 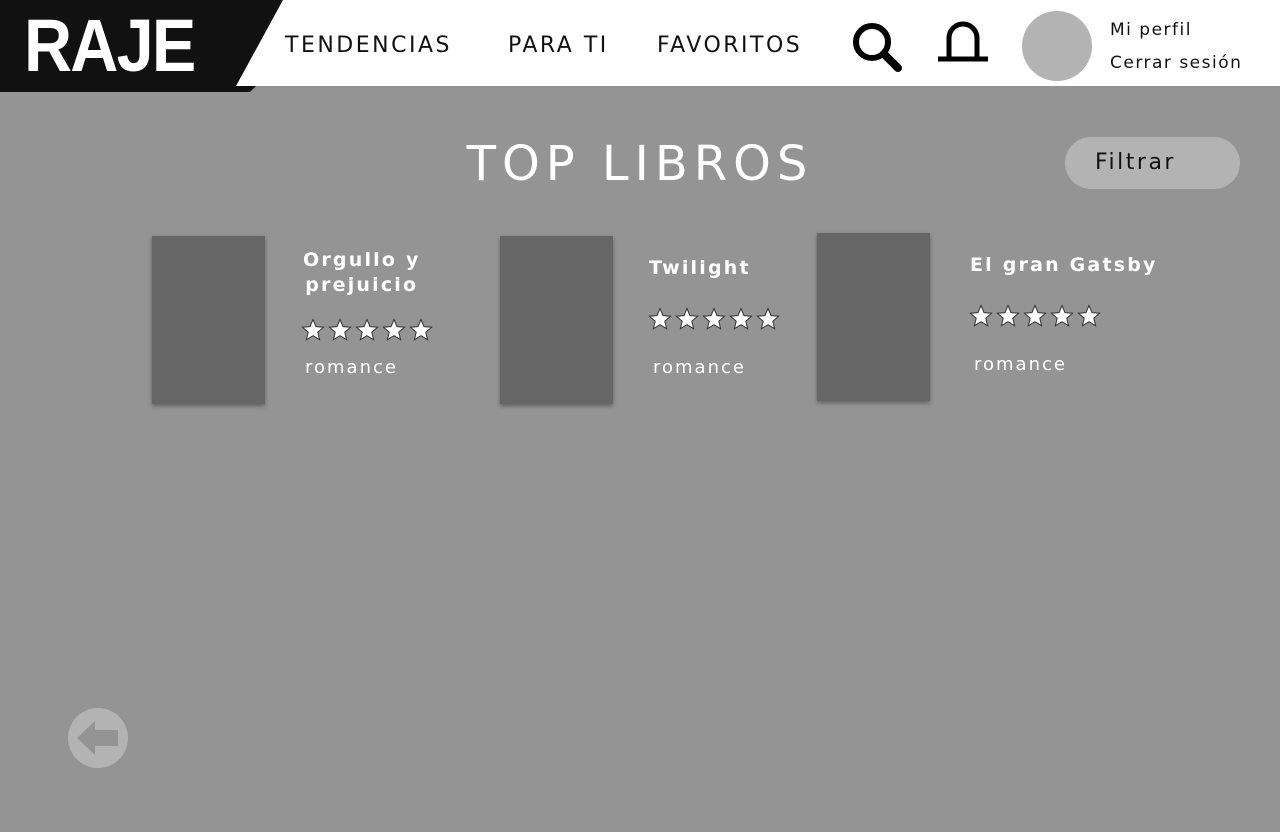 I want to click on profile-link: Mi perfil, so click(x=1151, y=30).